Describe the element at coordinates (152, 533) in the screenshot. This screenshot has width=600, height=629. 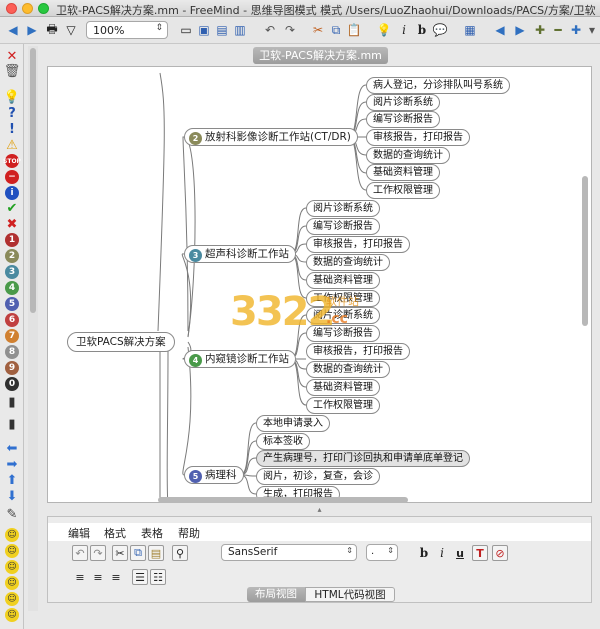
I see `menu-table: 表格` at that location.